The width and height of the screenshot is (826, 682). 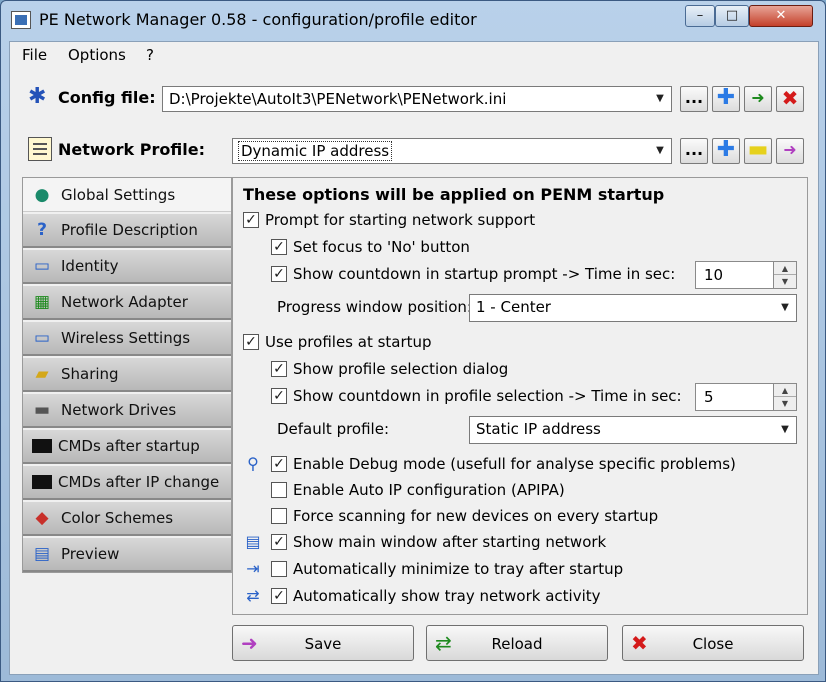 What do you see at coordinates (117, 518) in the screenshot?
I see `sidebar-item-label: Color Schemes` at bounding box center [117, 518].